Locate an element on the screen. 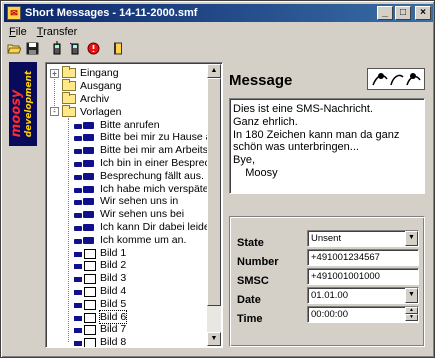  message-label: Ich kann Dir dabei leider is located at coordinates (154, 226).